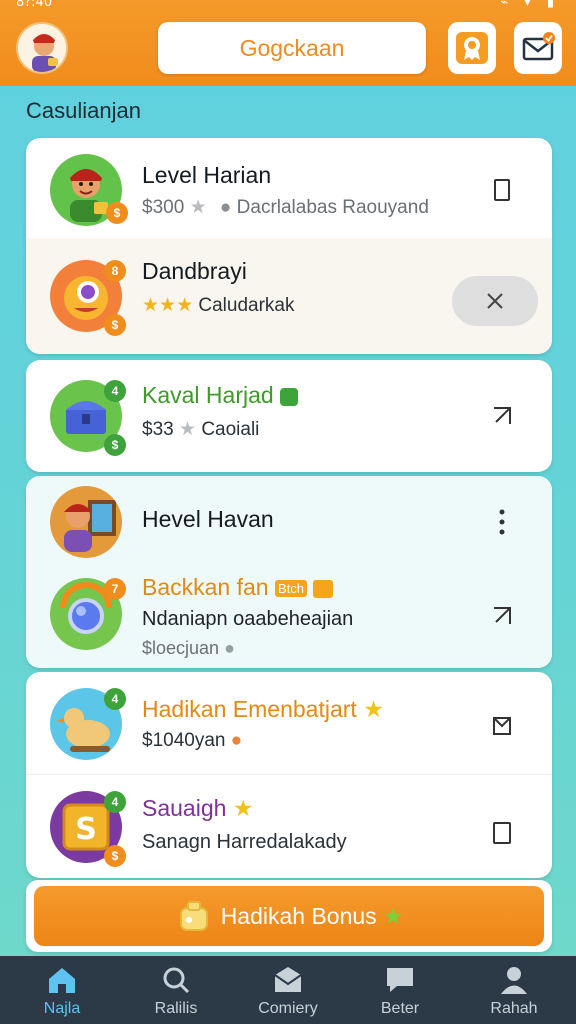 Image resolution: width=576 pixels, height=1024 pixels. Describe the element at coordinates (115, 271) in the screenshot. I see `level-badge-icon: 8` at that location.